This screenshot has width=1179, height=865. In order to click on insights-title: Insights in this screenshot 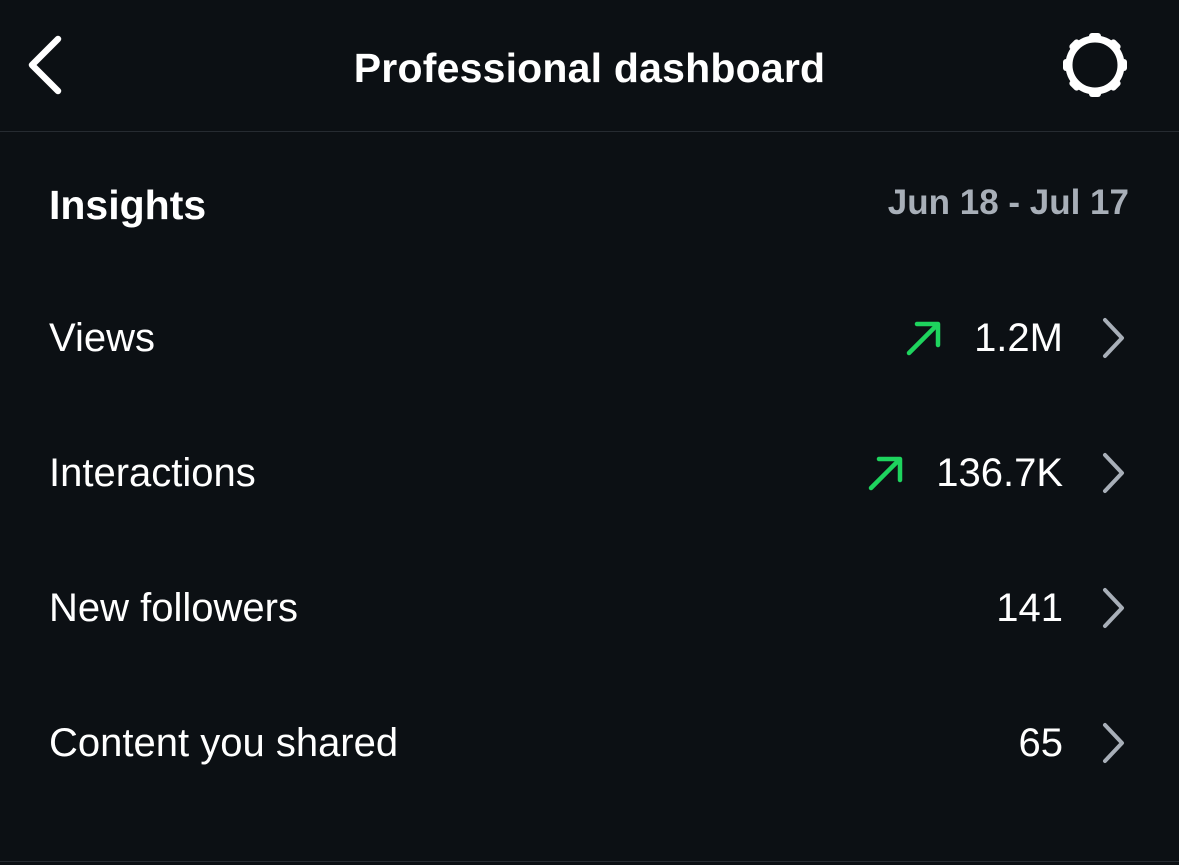, I will do `click(128, 205)`.